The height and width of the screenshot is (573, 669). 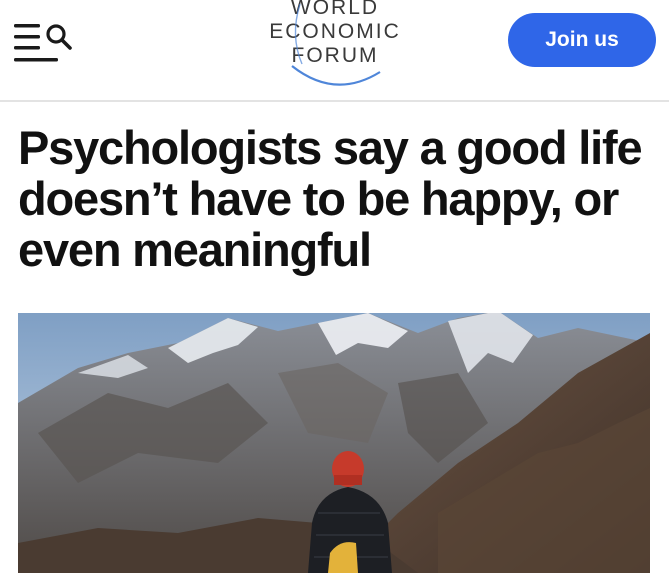 I want to click on wef-logo: WORLD ECONOMIC FORUM, so click(x=335, y=46).